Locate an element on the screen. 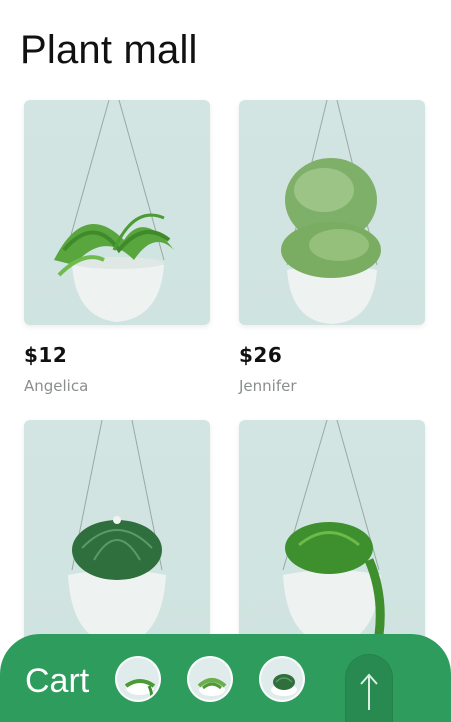 This screenshot has height=722, width=451. cart-label: Cart is located at coordinates (57, 681).